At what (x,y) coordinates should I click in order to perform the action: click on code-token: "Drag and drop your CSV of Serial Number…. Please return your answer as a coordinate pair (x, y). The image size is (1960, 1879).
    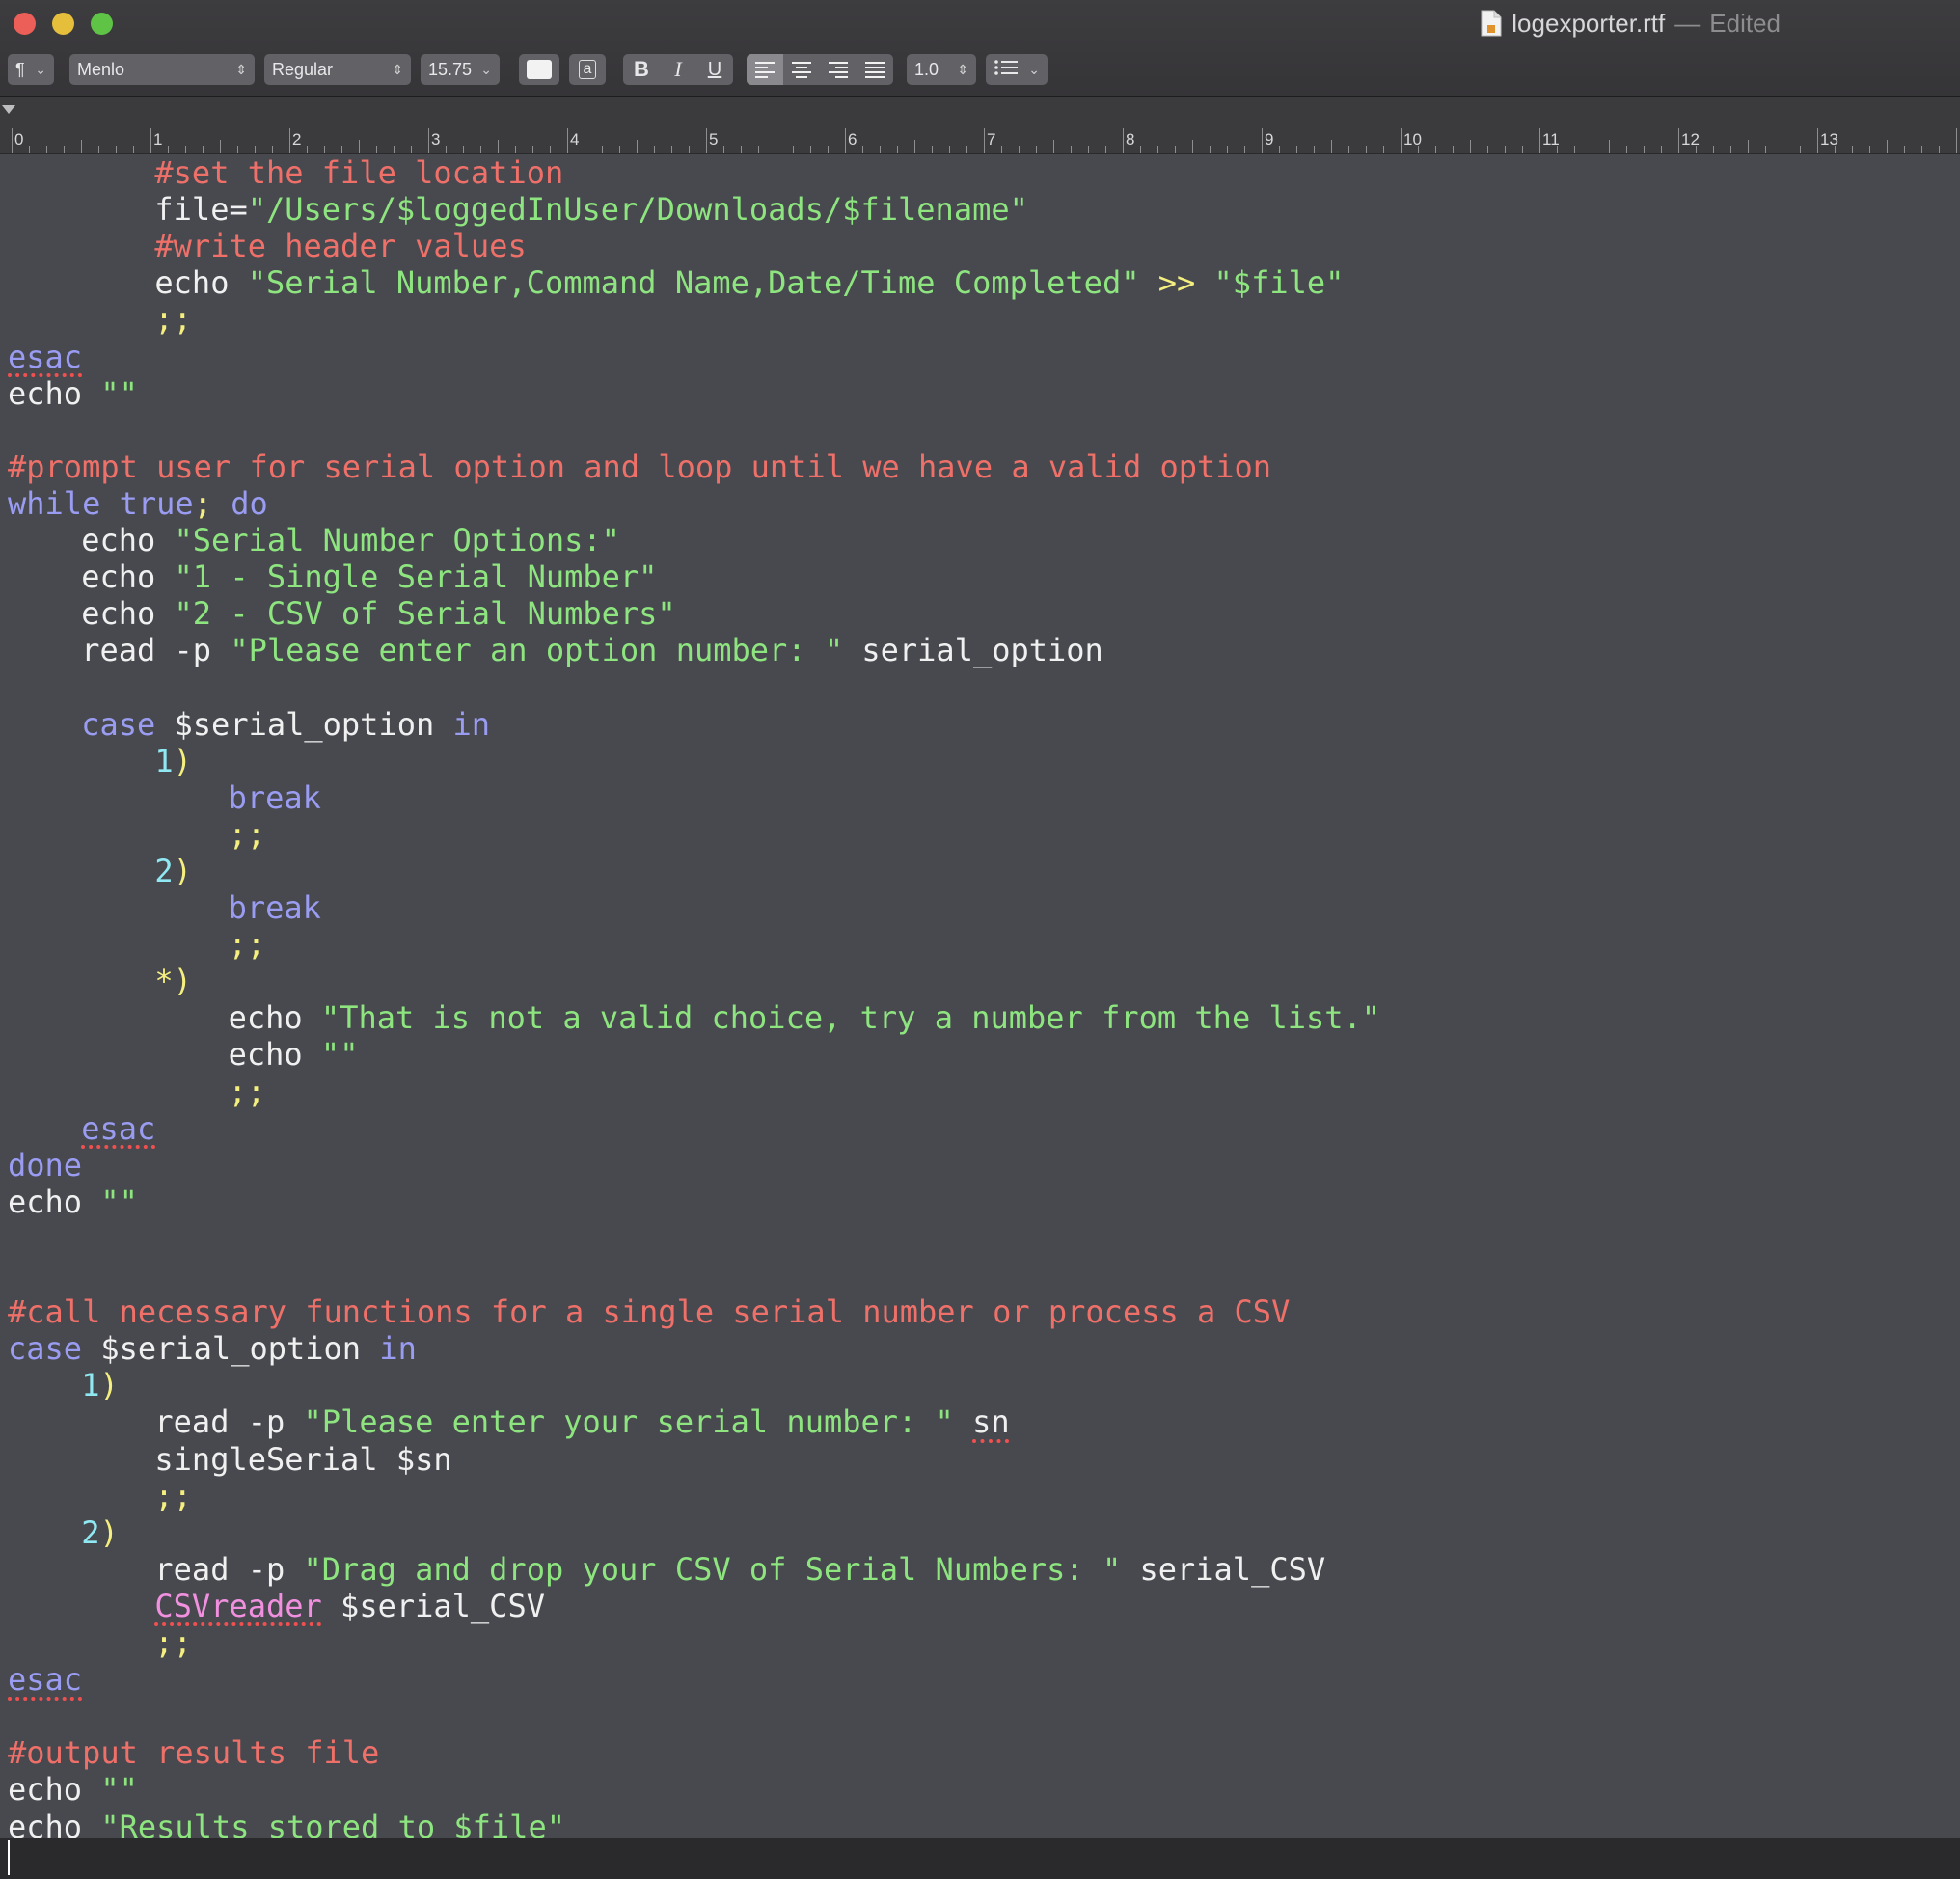
    Looking at the image, I should click on (712, 1569).